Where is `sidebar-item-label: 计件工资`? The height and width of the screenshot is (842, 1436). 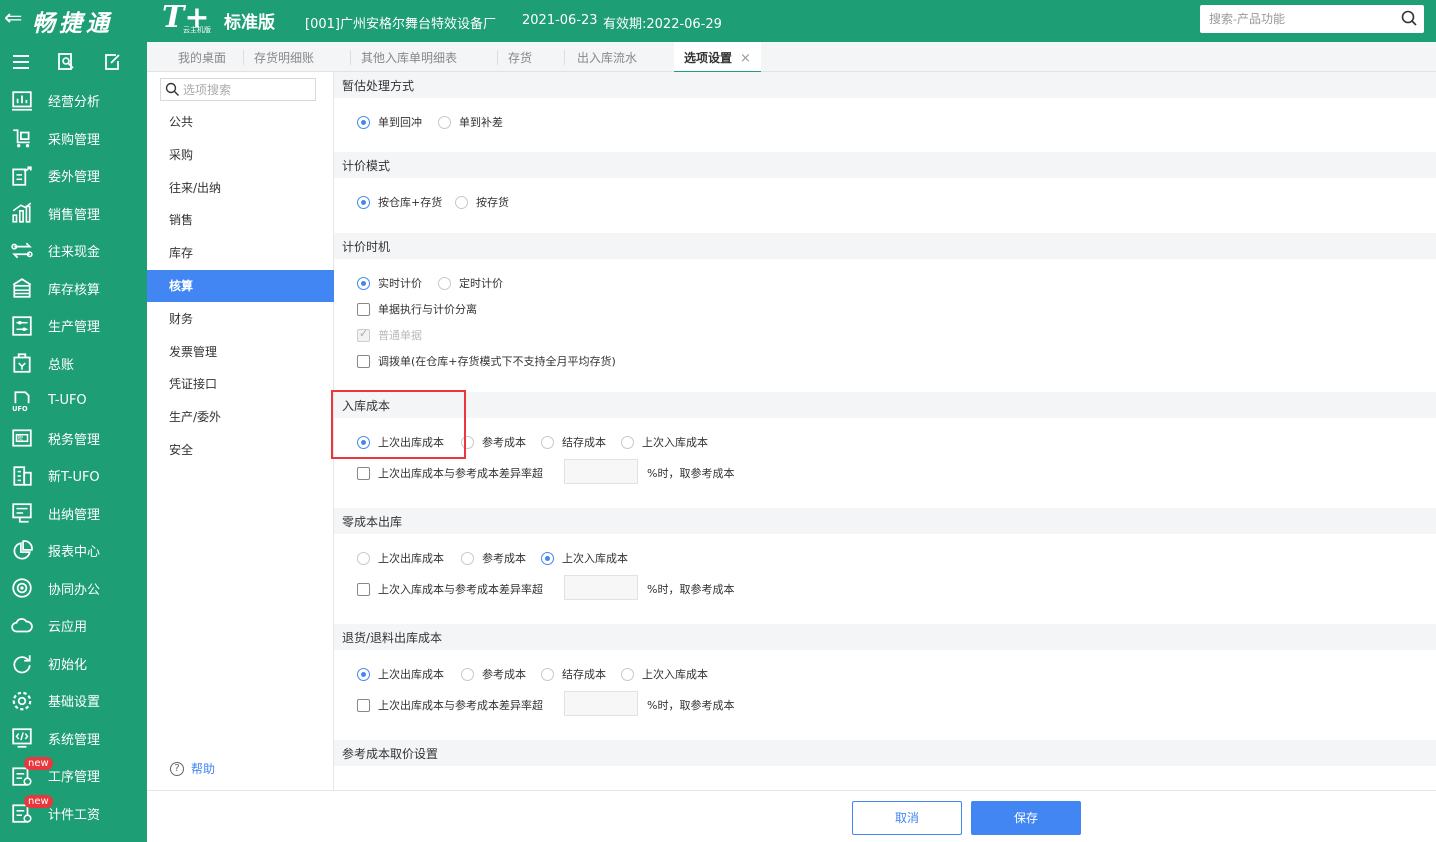 sidebar-item-label: 计件工资 is located at coordinates (74, 815).